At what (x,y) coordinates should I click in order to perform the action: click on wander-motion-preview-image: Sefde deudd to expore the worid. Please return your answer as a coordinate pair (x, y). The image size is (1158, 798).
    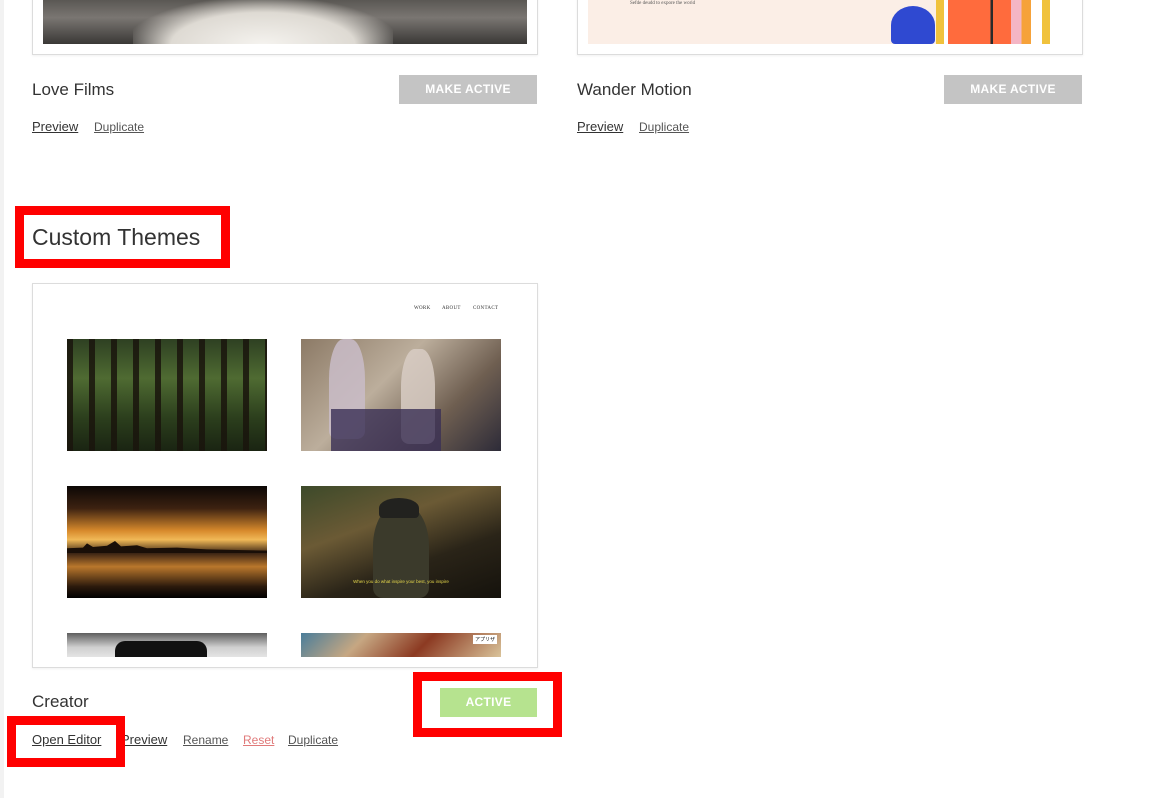
    Looking at the image, I should click on (830, 22).